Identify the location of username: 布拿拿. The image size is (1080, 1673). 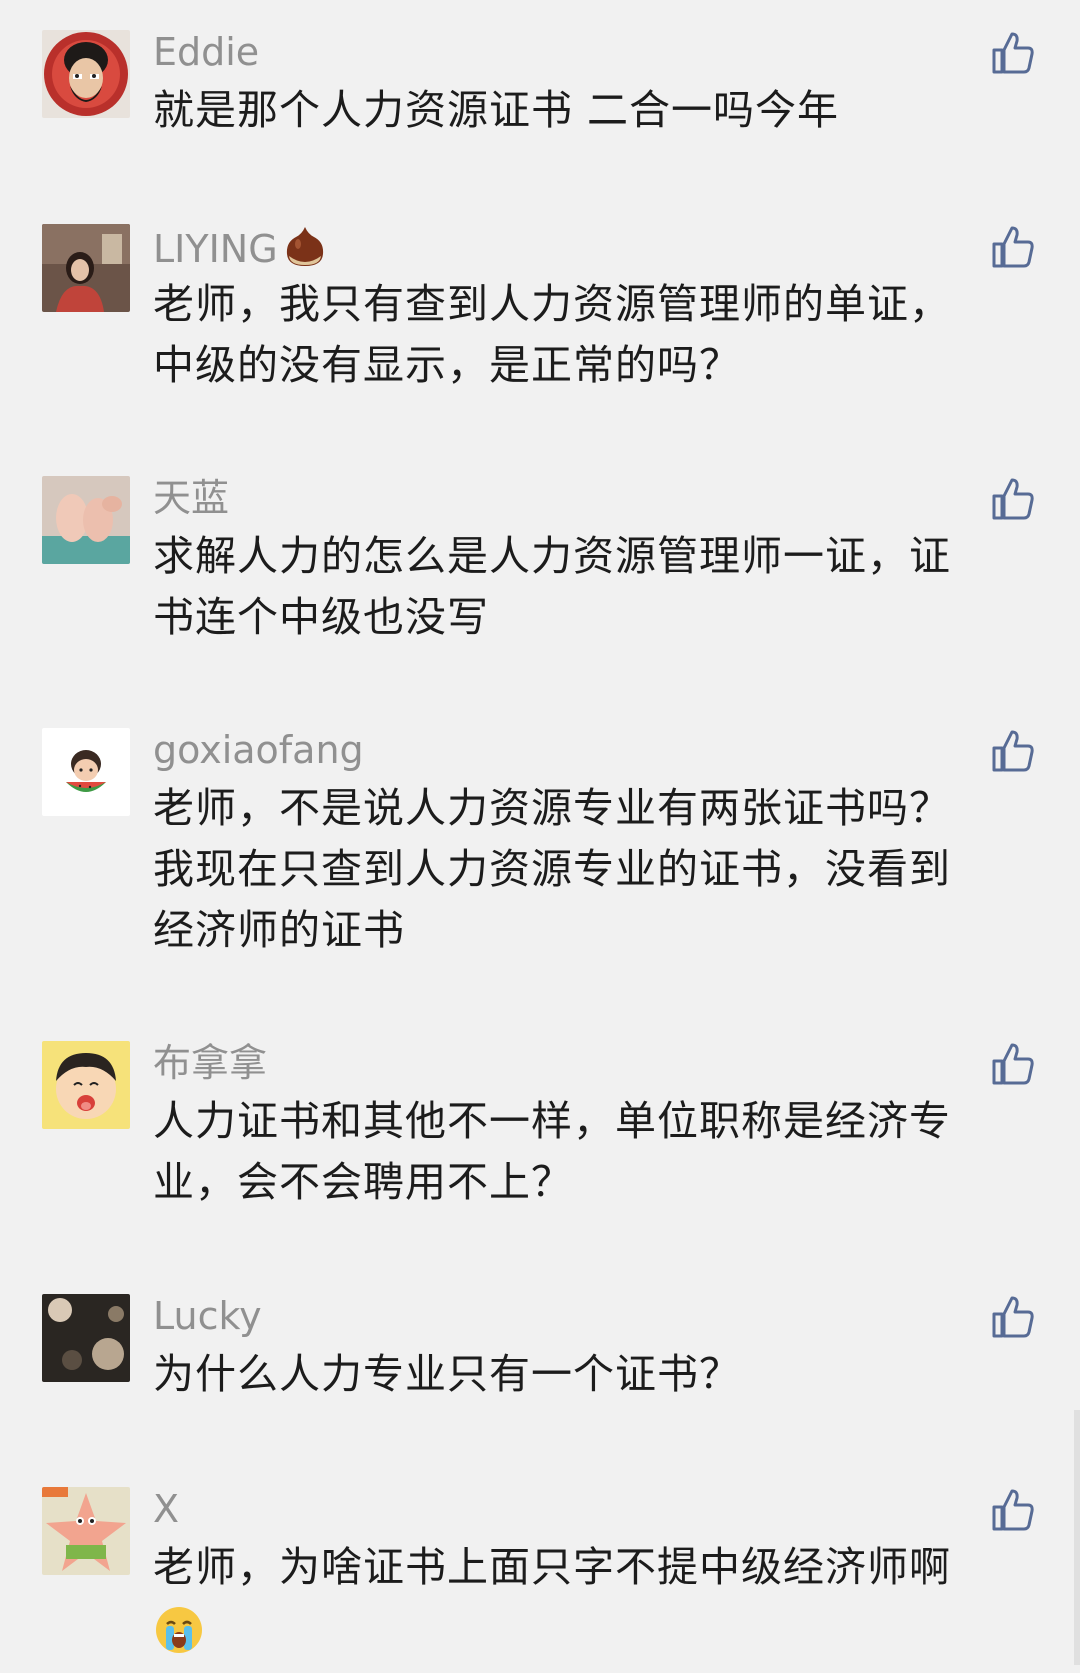
(210, 1063).